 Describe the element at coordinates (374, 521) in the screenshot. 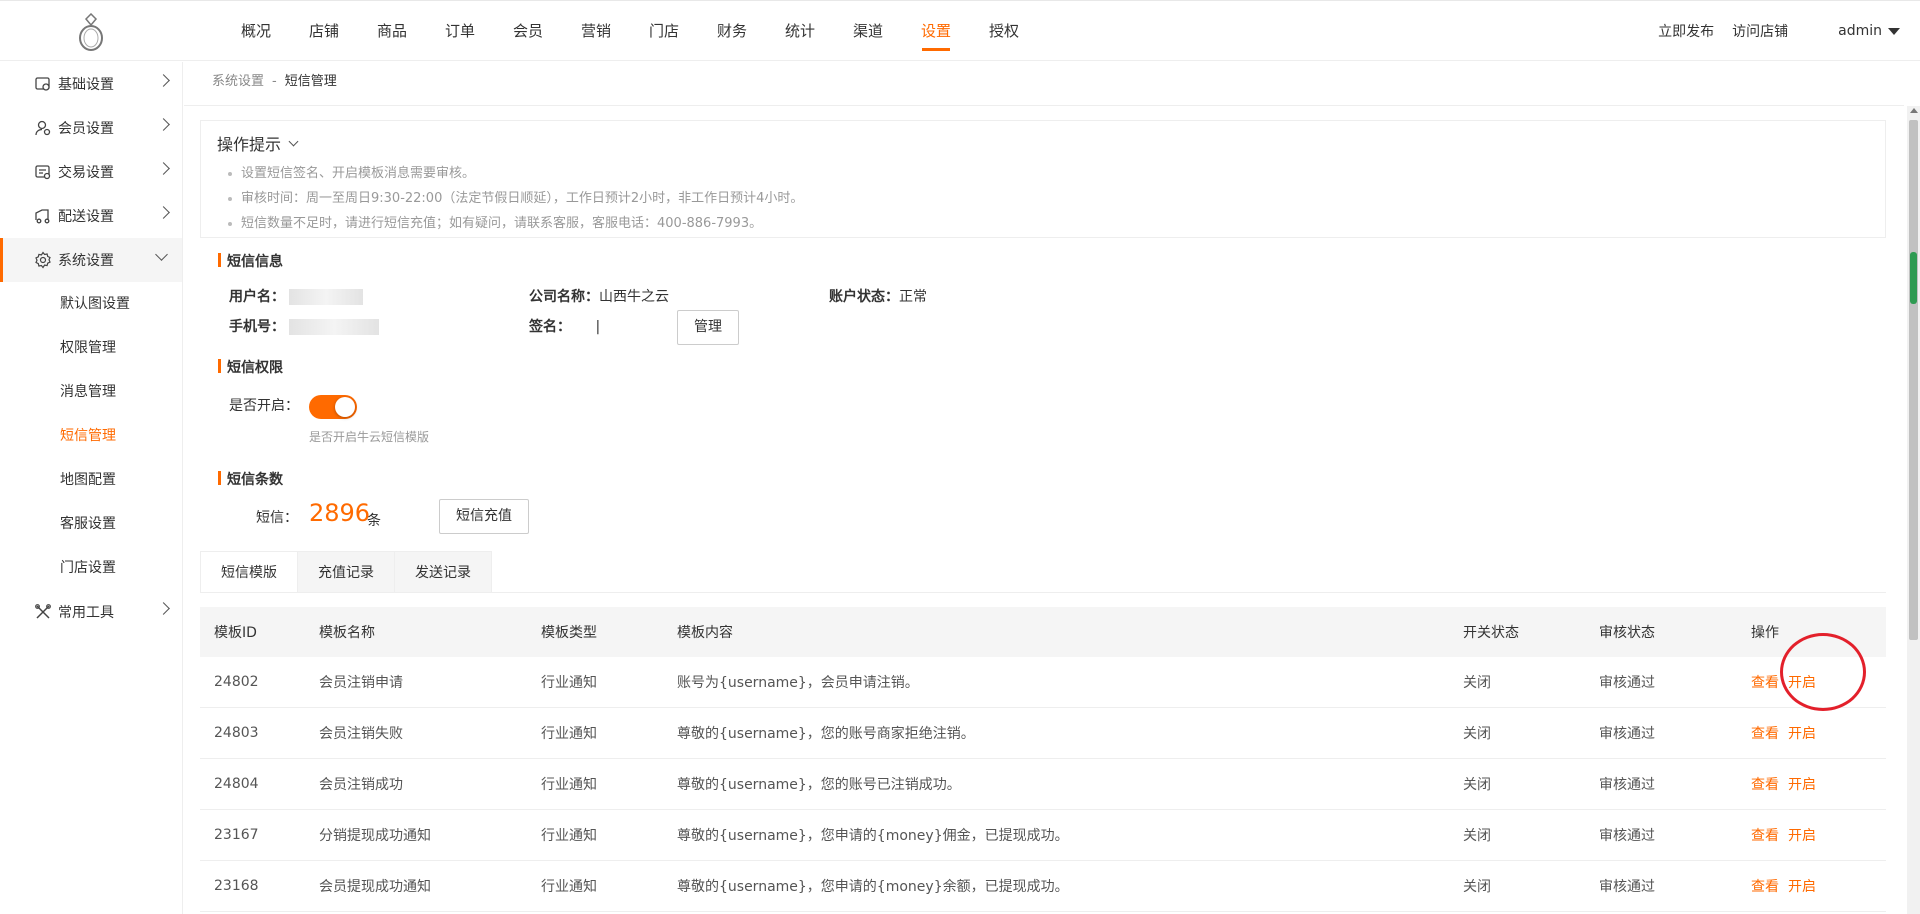

I see `sms-count-unit: 条` at that location.